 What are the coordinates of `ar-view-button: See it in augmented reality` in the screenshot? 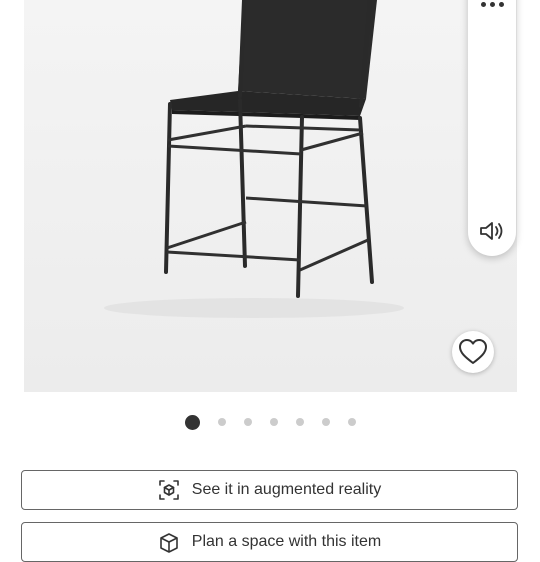 It's located at (269, 490).